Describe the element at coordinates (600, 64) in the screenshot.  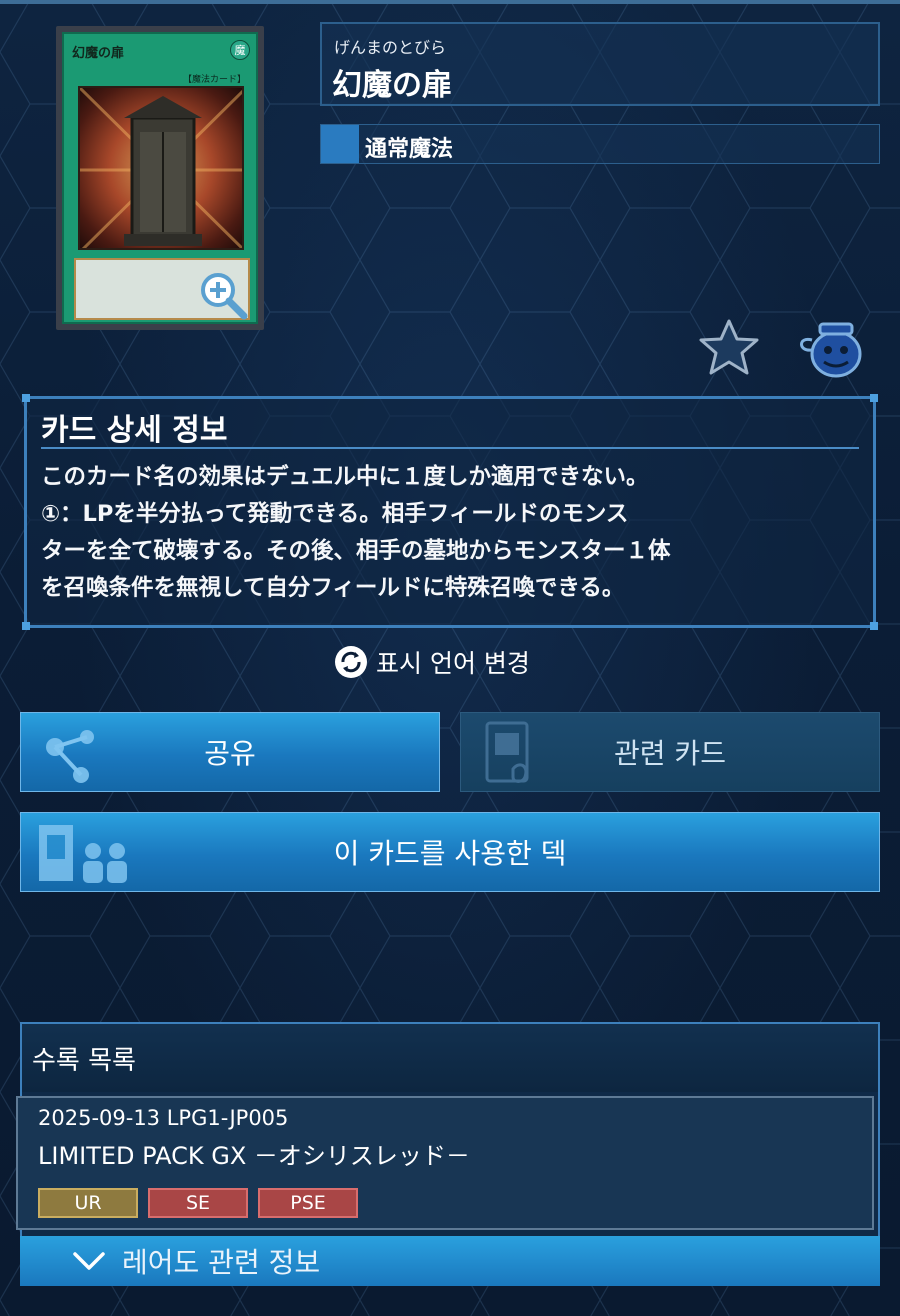
I see `card-title-box: げんまのとびら 幻魔の扉` at that location.